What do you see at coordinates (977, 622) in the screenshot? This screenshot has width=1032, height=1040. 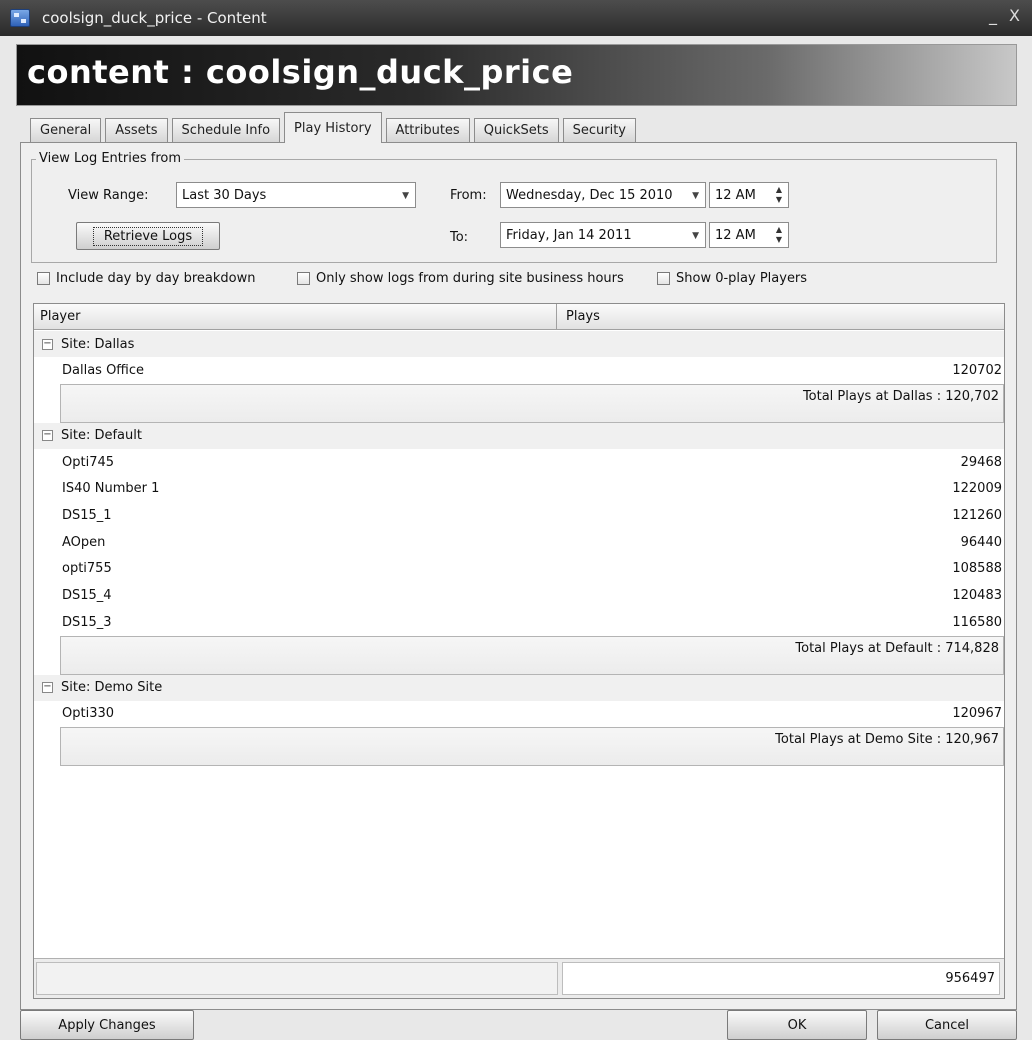 I see `play-count: 116580` at bounding box center [977, 622].